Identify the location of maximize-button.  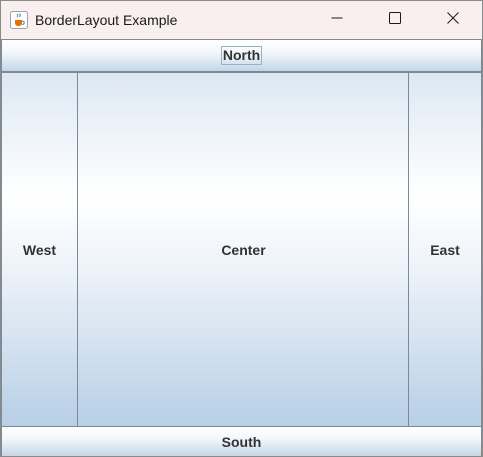
(395, 20).